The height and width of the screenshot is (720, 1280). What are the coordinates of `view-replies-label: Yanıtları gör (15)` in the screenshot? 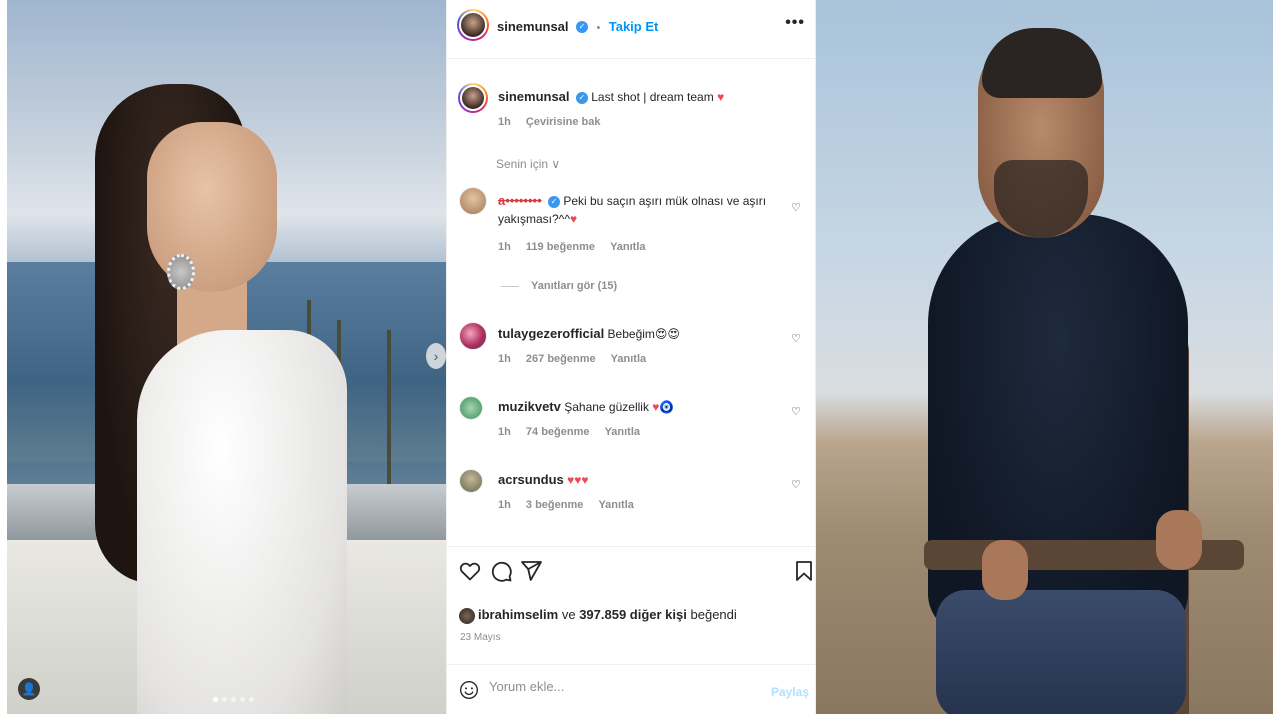 It's located at (574, 286).